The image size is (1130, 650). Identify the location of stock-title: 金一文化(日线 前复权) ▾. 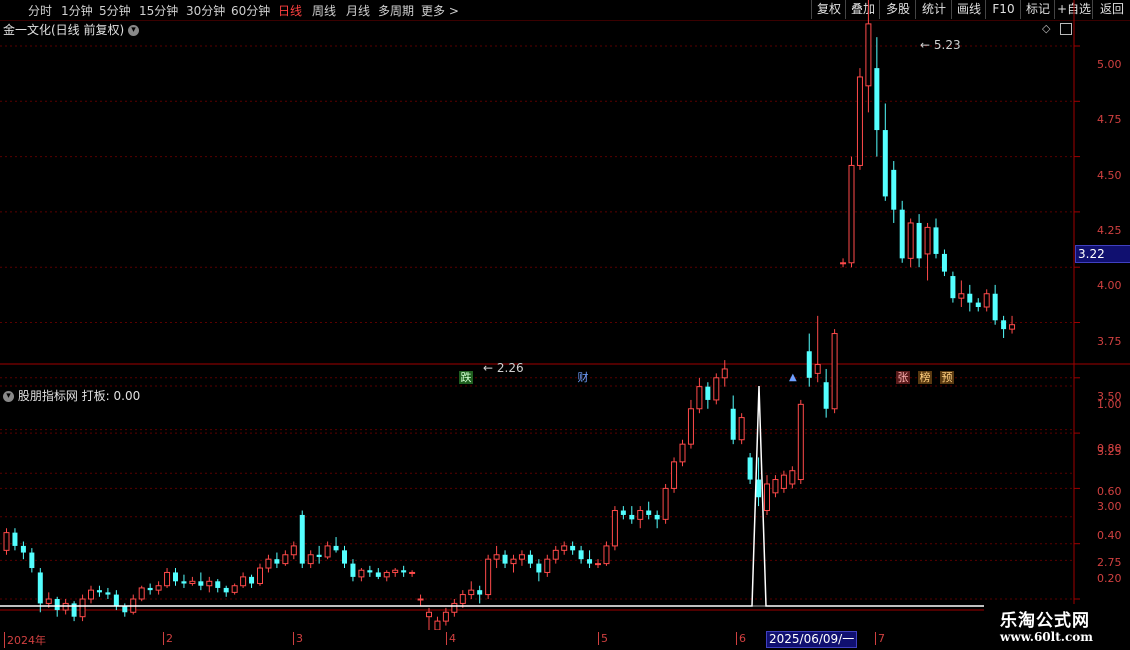
(71, 29).